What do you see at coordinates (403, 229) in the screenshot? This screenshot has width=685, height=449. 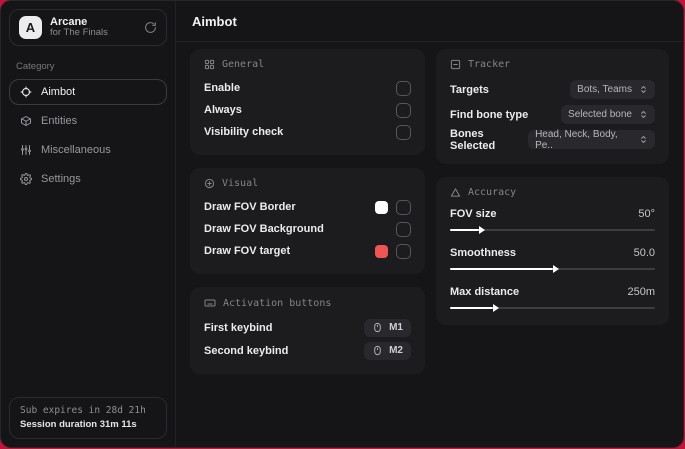 I see `draw-fov-background-checkbox` at bounding box center [403, 229].